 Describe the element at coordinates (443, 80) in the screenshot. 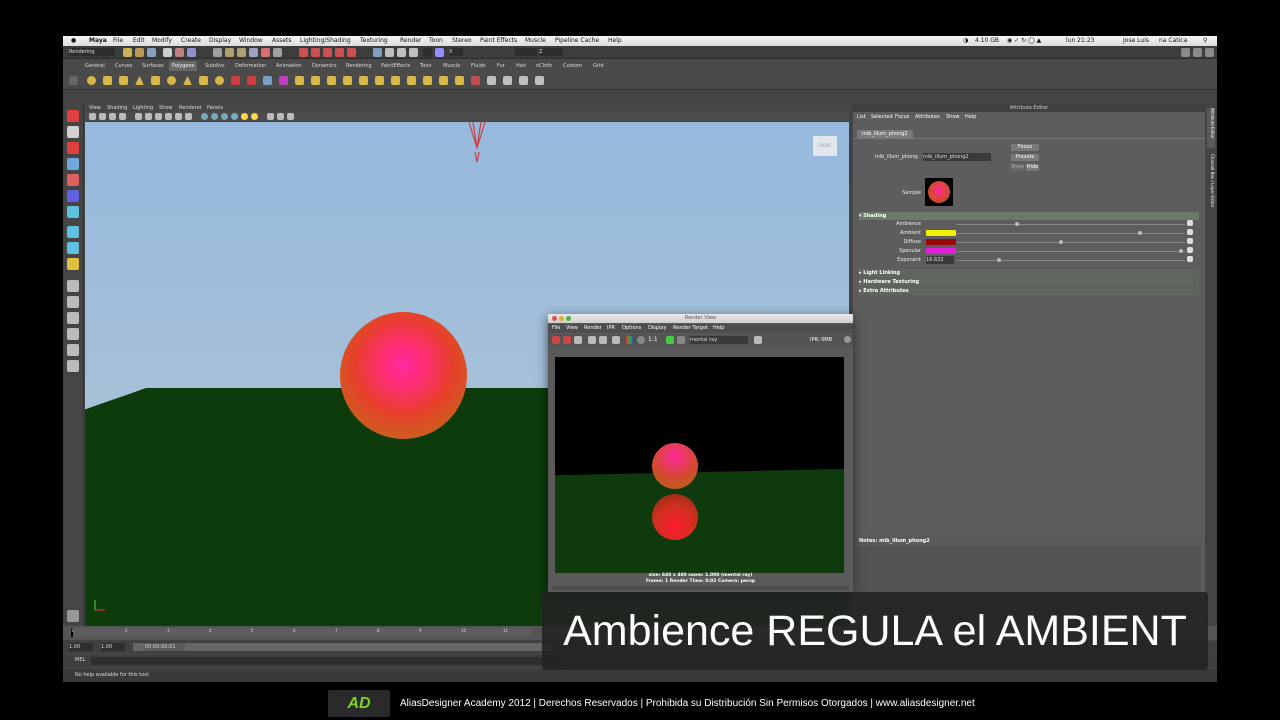

I see `collapse-icon` at that location.